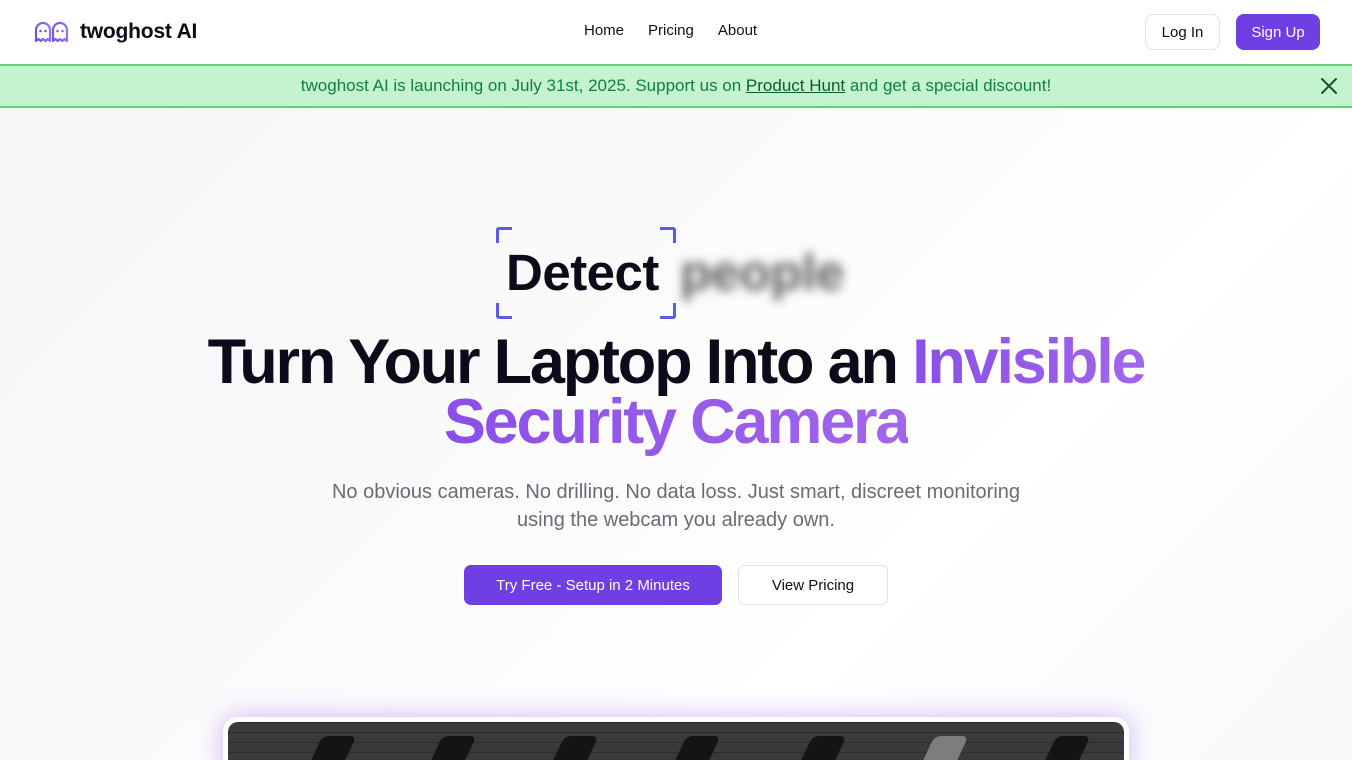 The height and width of the screenshot is (760, 1352). What do you see at coordinates (676, 273) in the screenshot?
I see `detect-animation: Detect people` at bounding box center [676, 273].